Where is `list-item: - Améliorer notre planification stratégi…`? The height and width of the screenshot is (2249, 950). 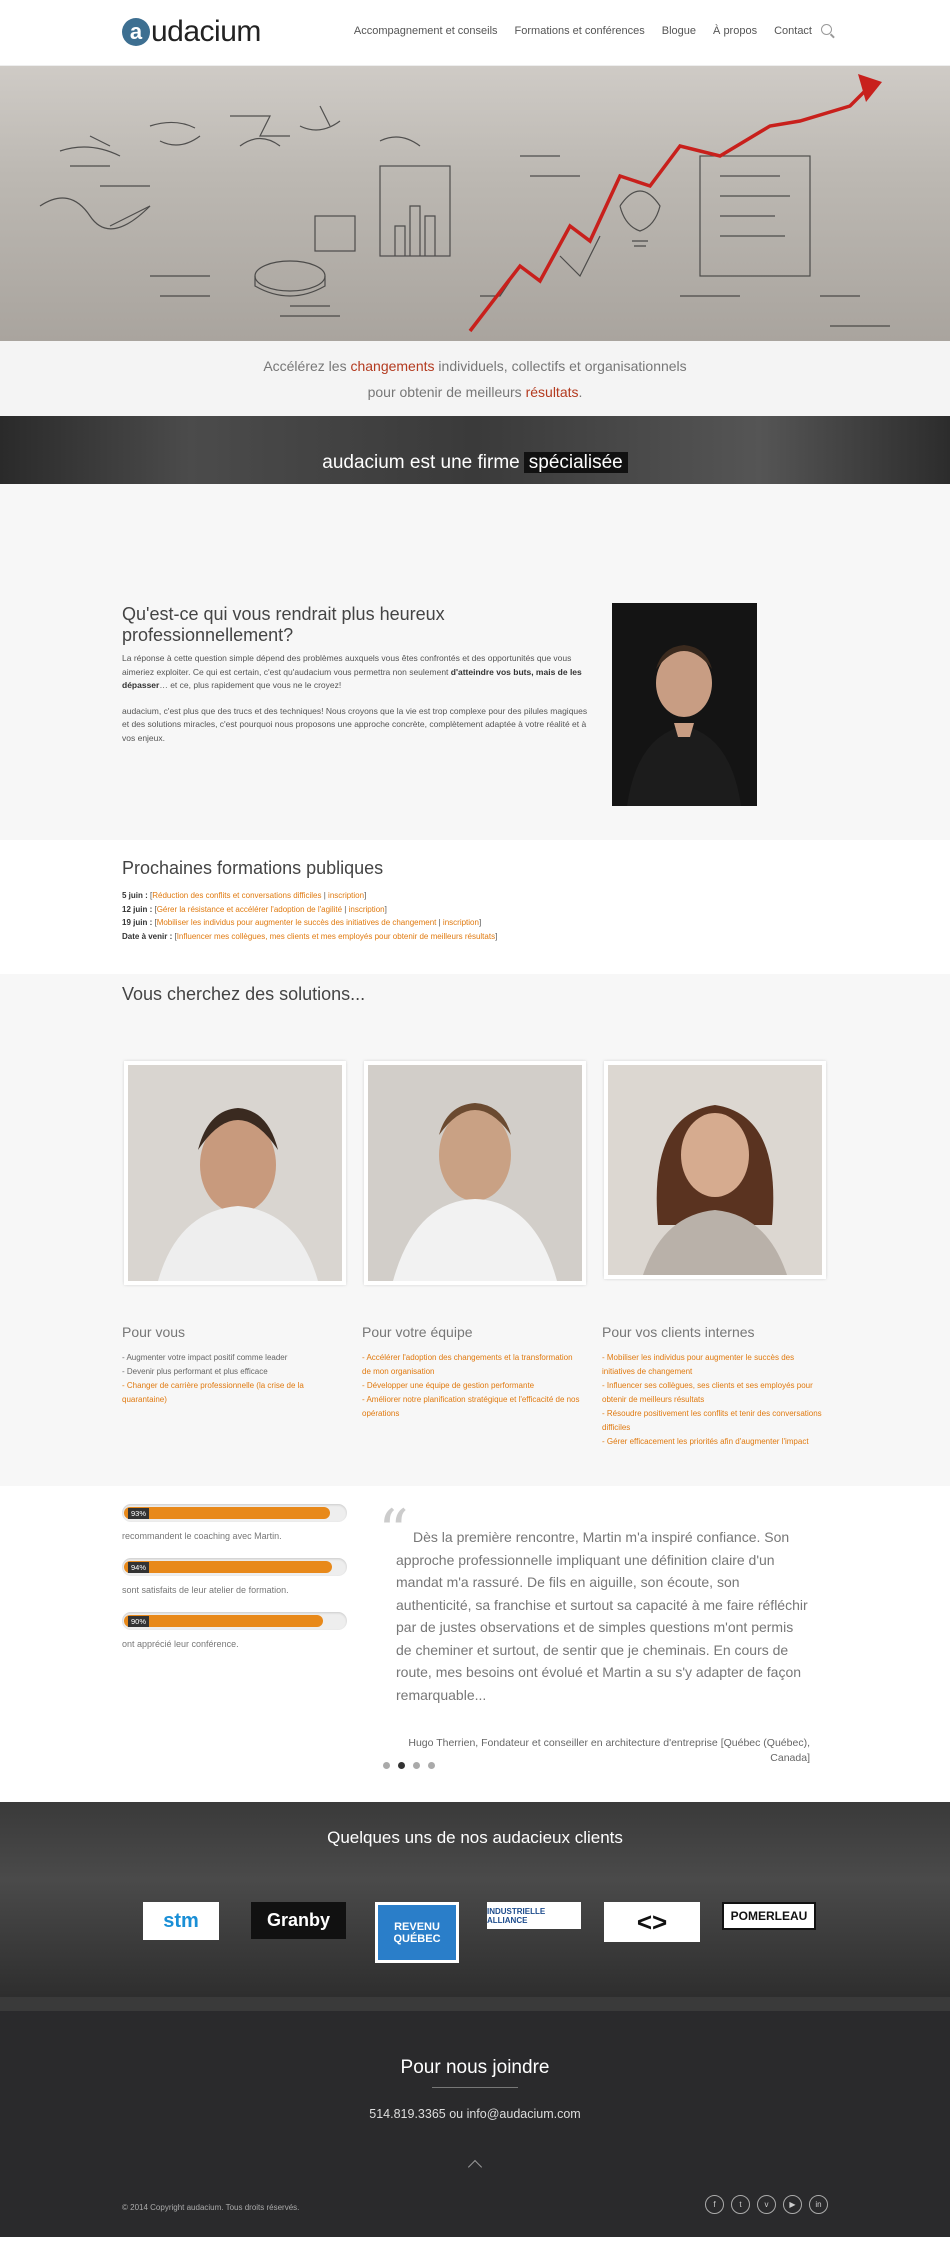 list-item: - Améliorer notre planification stratégi… is located at coordinates (472, 1407).